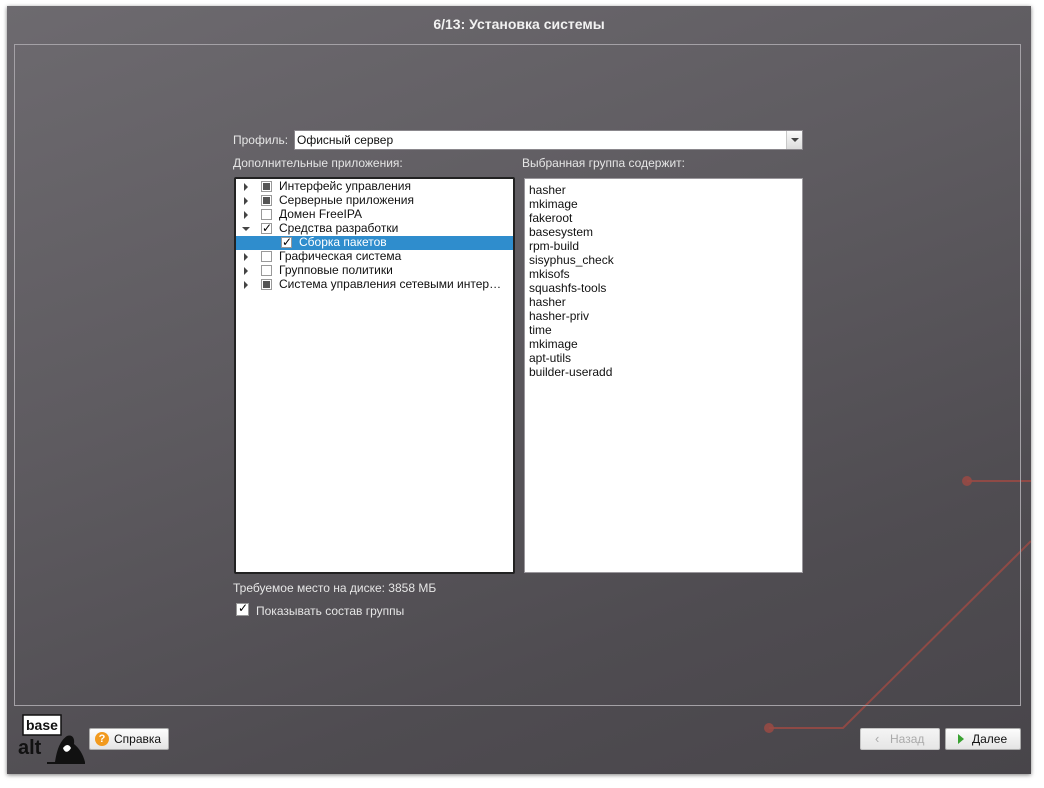 This screenshot has width=1044, height=788. I want to click on tree-row-label: Серверные приложения, so click(346, 200).